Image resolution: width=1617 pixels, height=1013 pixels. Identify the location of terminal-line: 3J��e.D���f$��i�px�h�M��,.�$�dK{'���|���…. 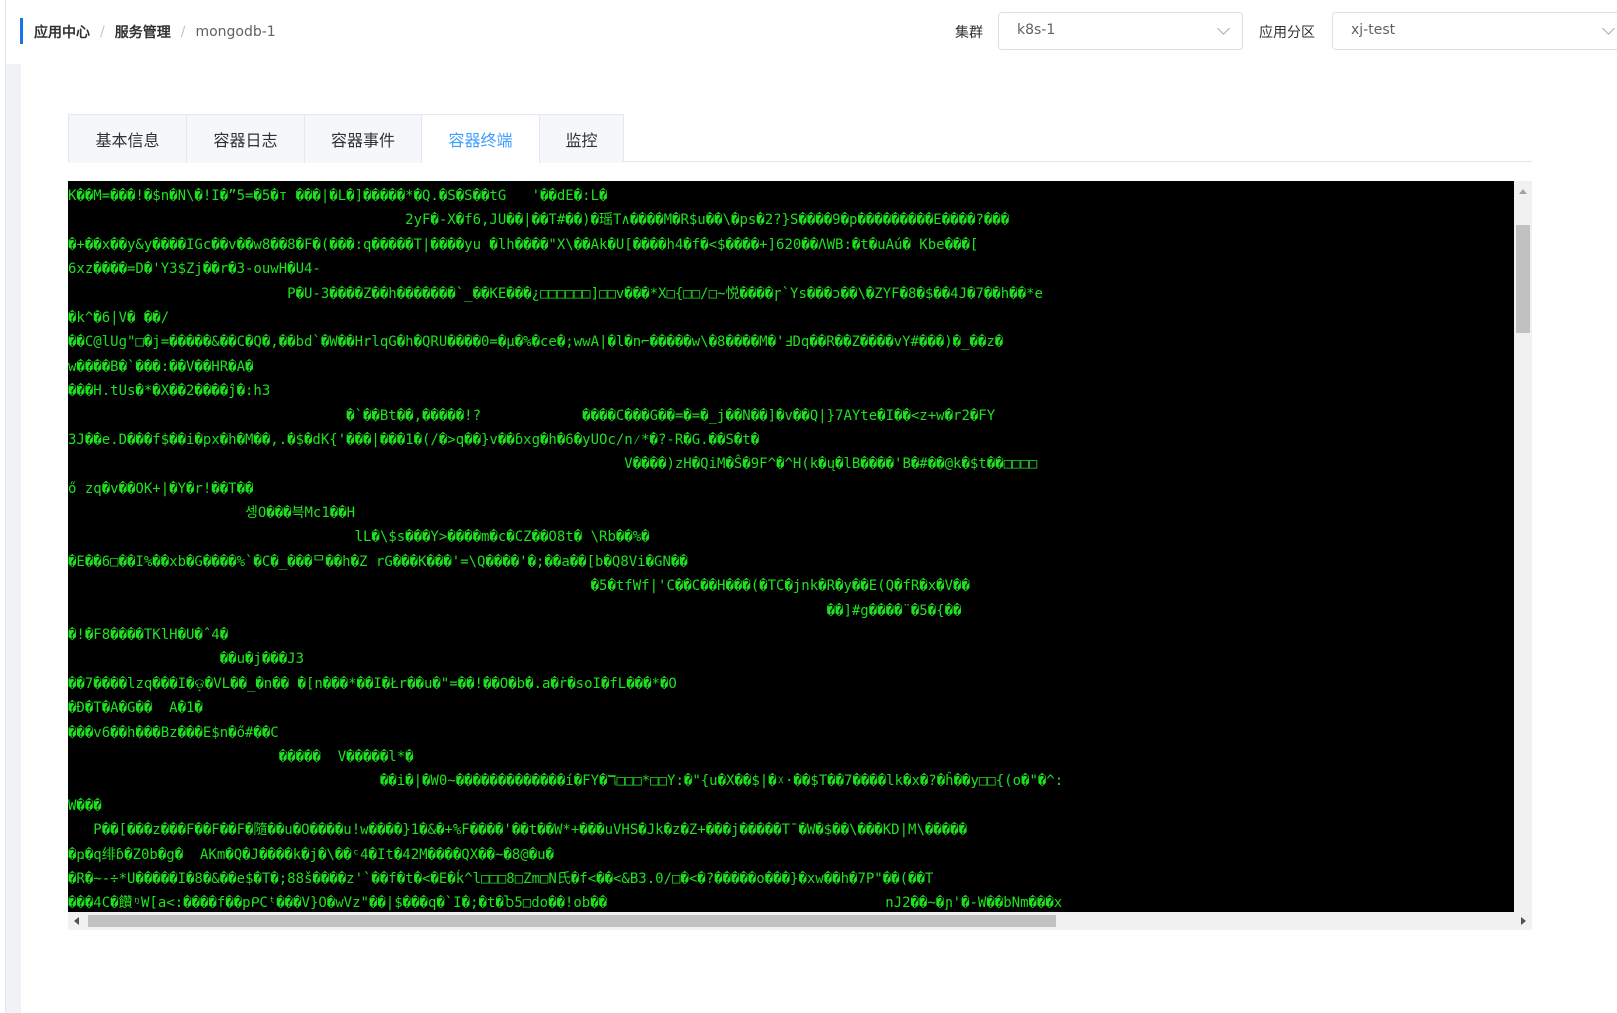
(414, 439).